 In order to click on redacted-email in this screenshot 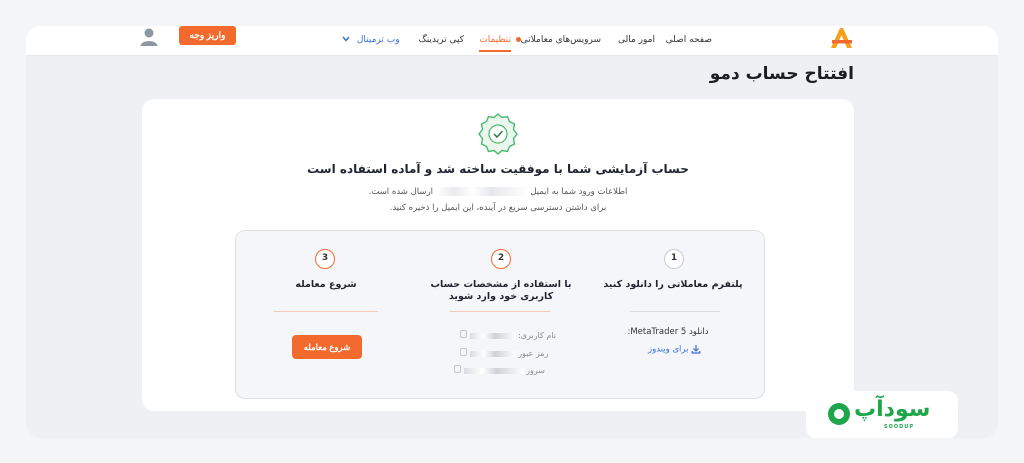, I will do `click(481, 191)`.